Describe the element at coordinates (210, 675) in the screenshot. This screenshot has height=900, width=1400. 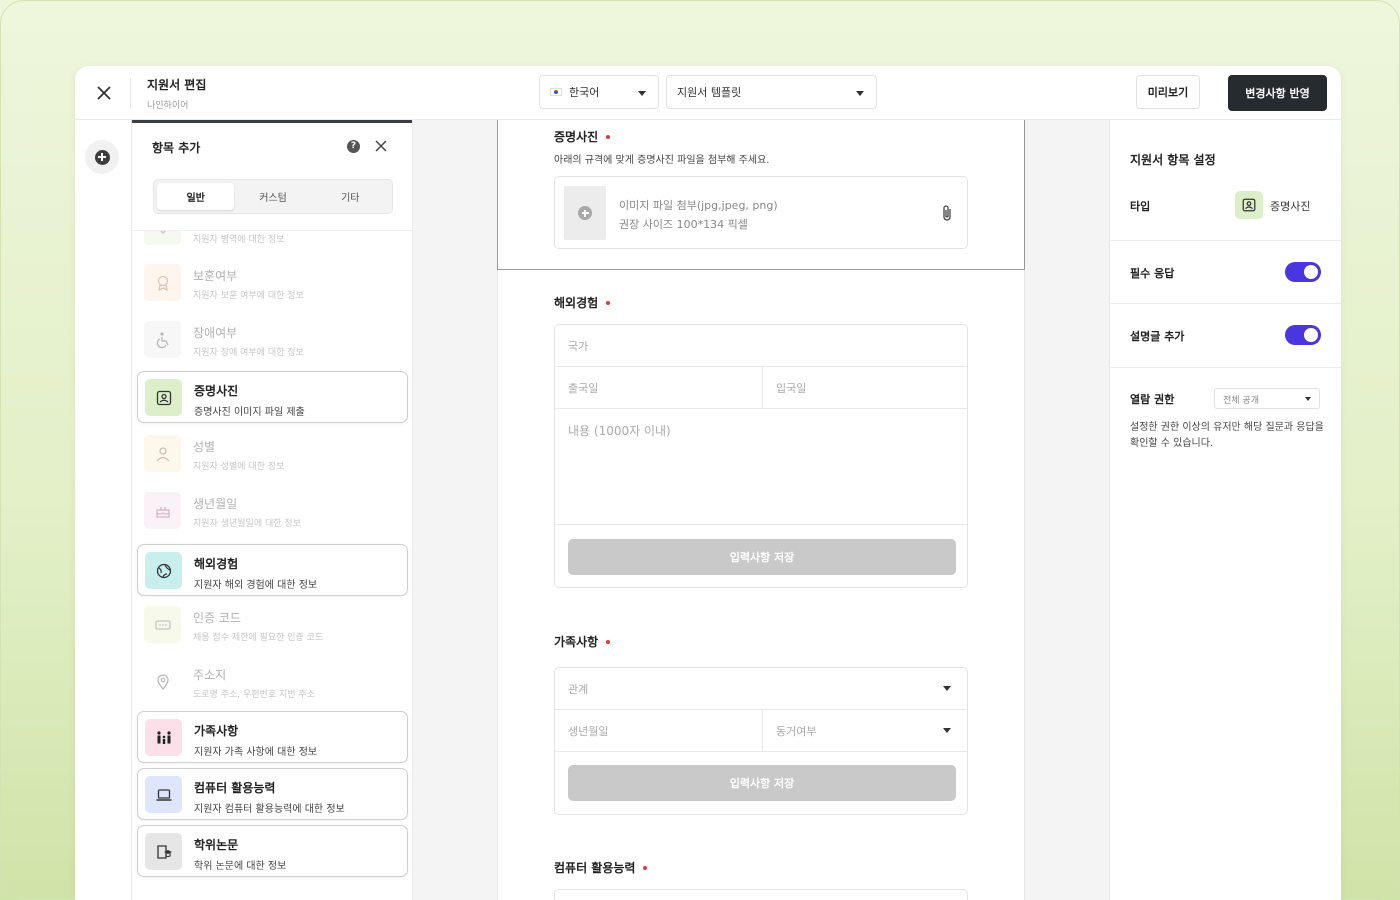
I see `item-name: 주소지` at that location.